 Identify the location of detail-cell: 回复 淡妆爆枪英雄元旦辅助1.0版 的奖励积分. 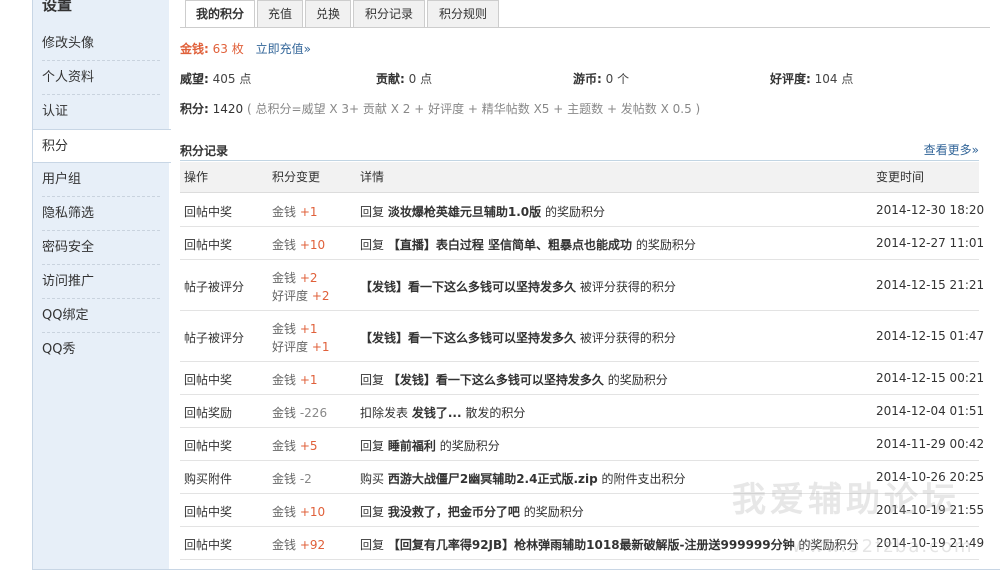
(482, 211).